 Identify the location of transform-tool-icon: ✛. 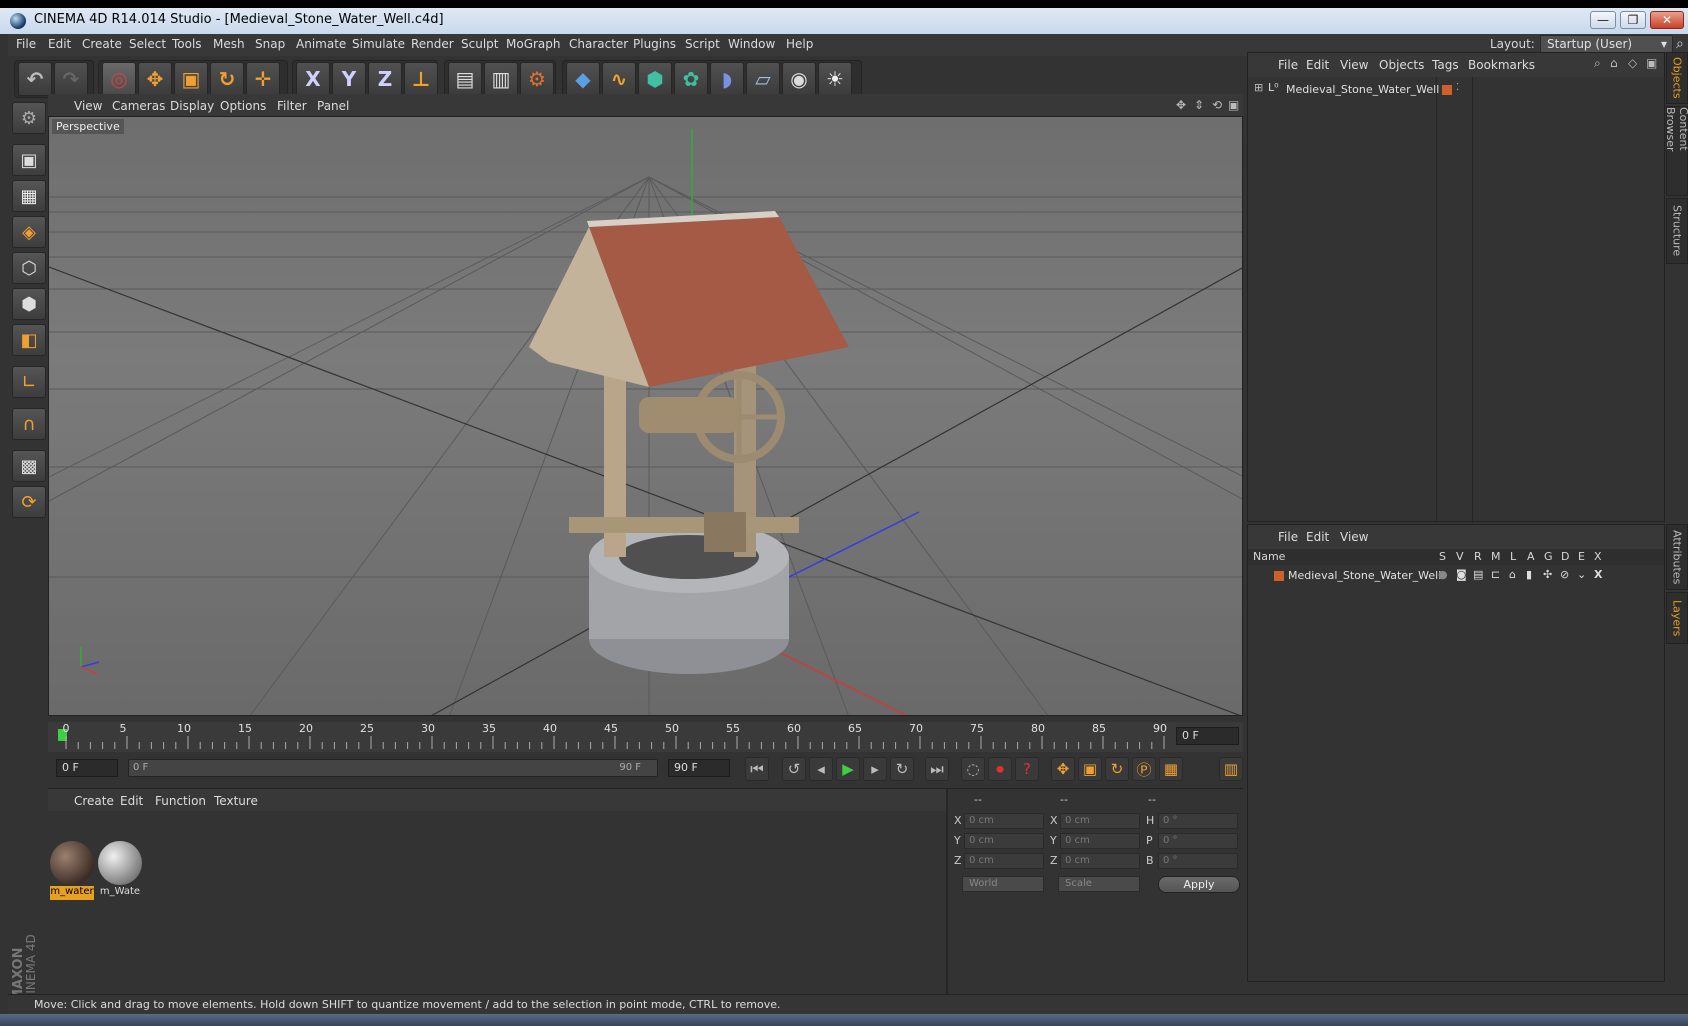
(263, 79).